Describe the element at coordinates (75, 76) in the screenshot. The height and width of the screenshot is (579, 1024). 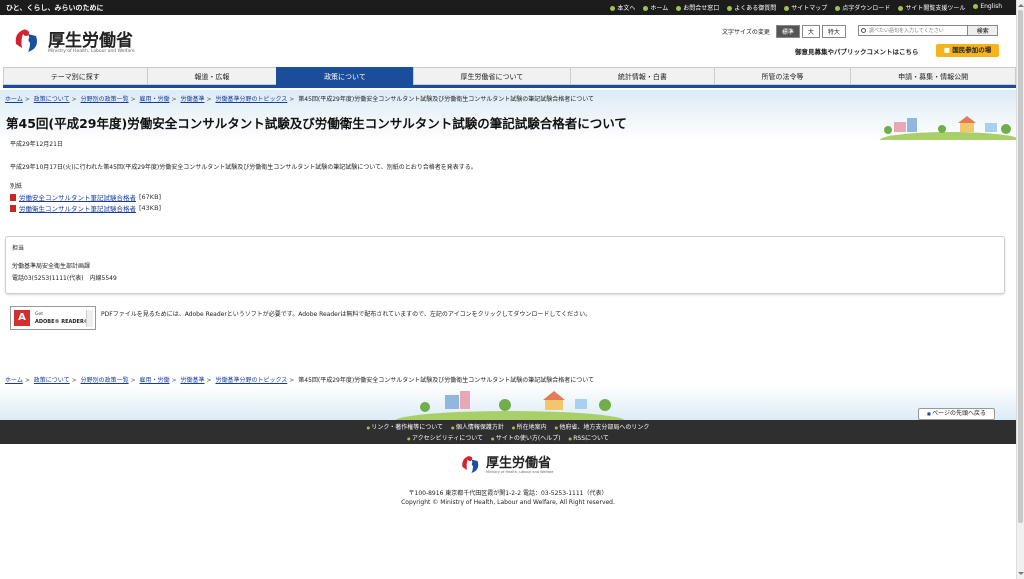
I see `nav-item-themes: テーマ別に探す` at that location.